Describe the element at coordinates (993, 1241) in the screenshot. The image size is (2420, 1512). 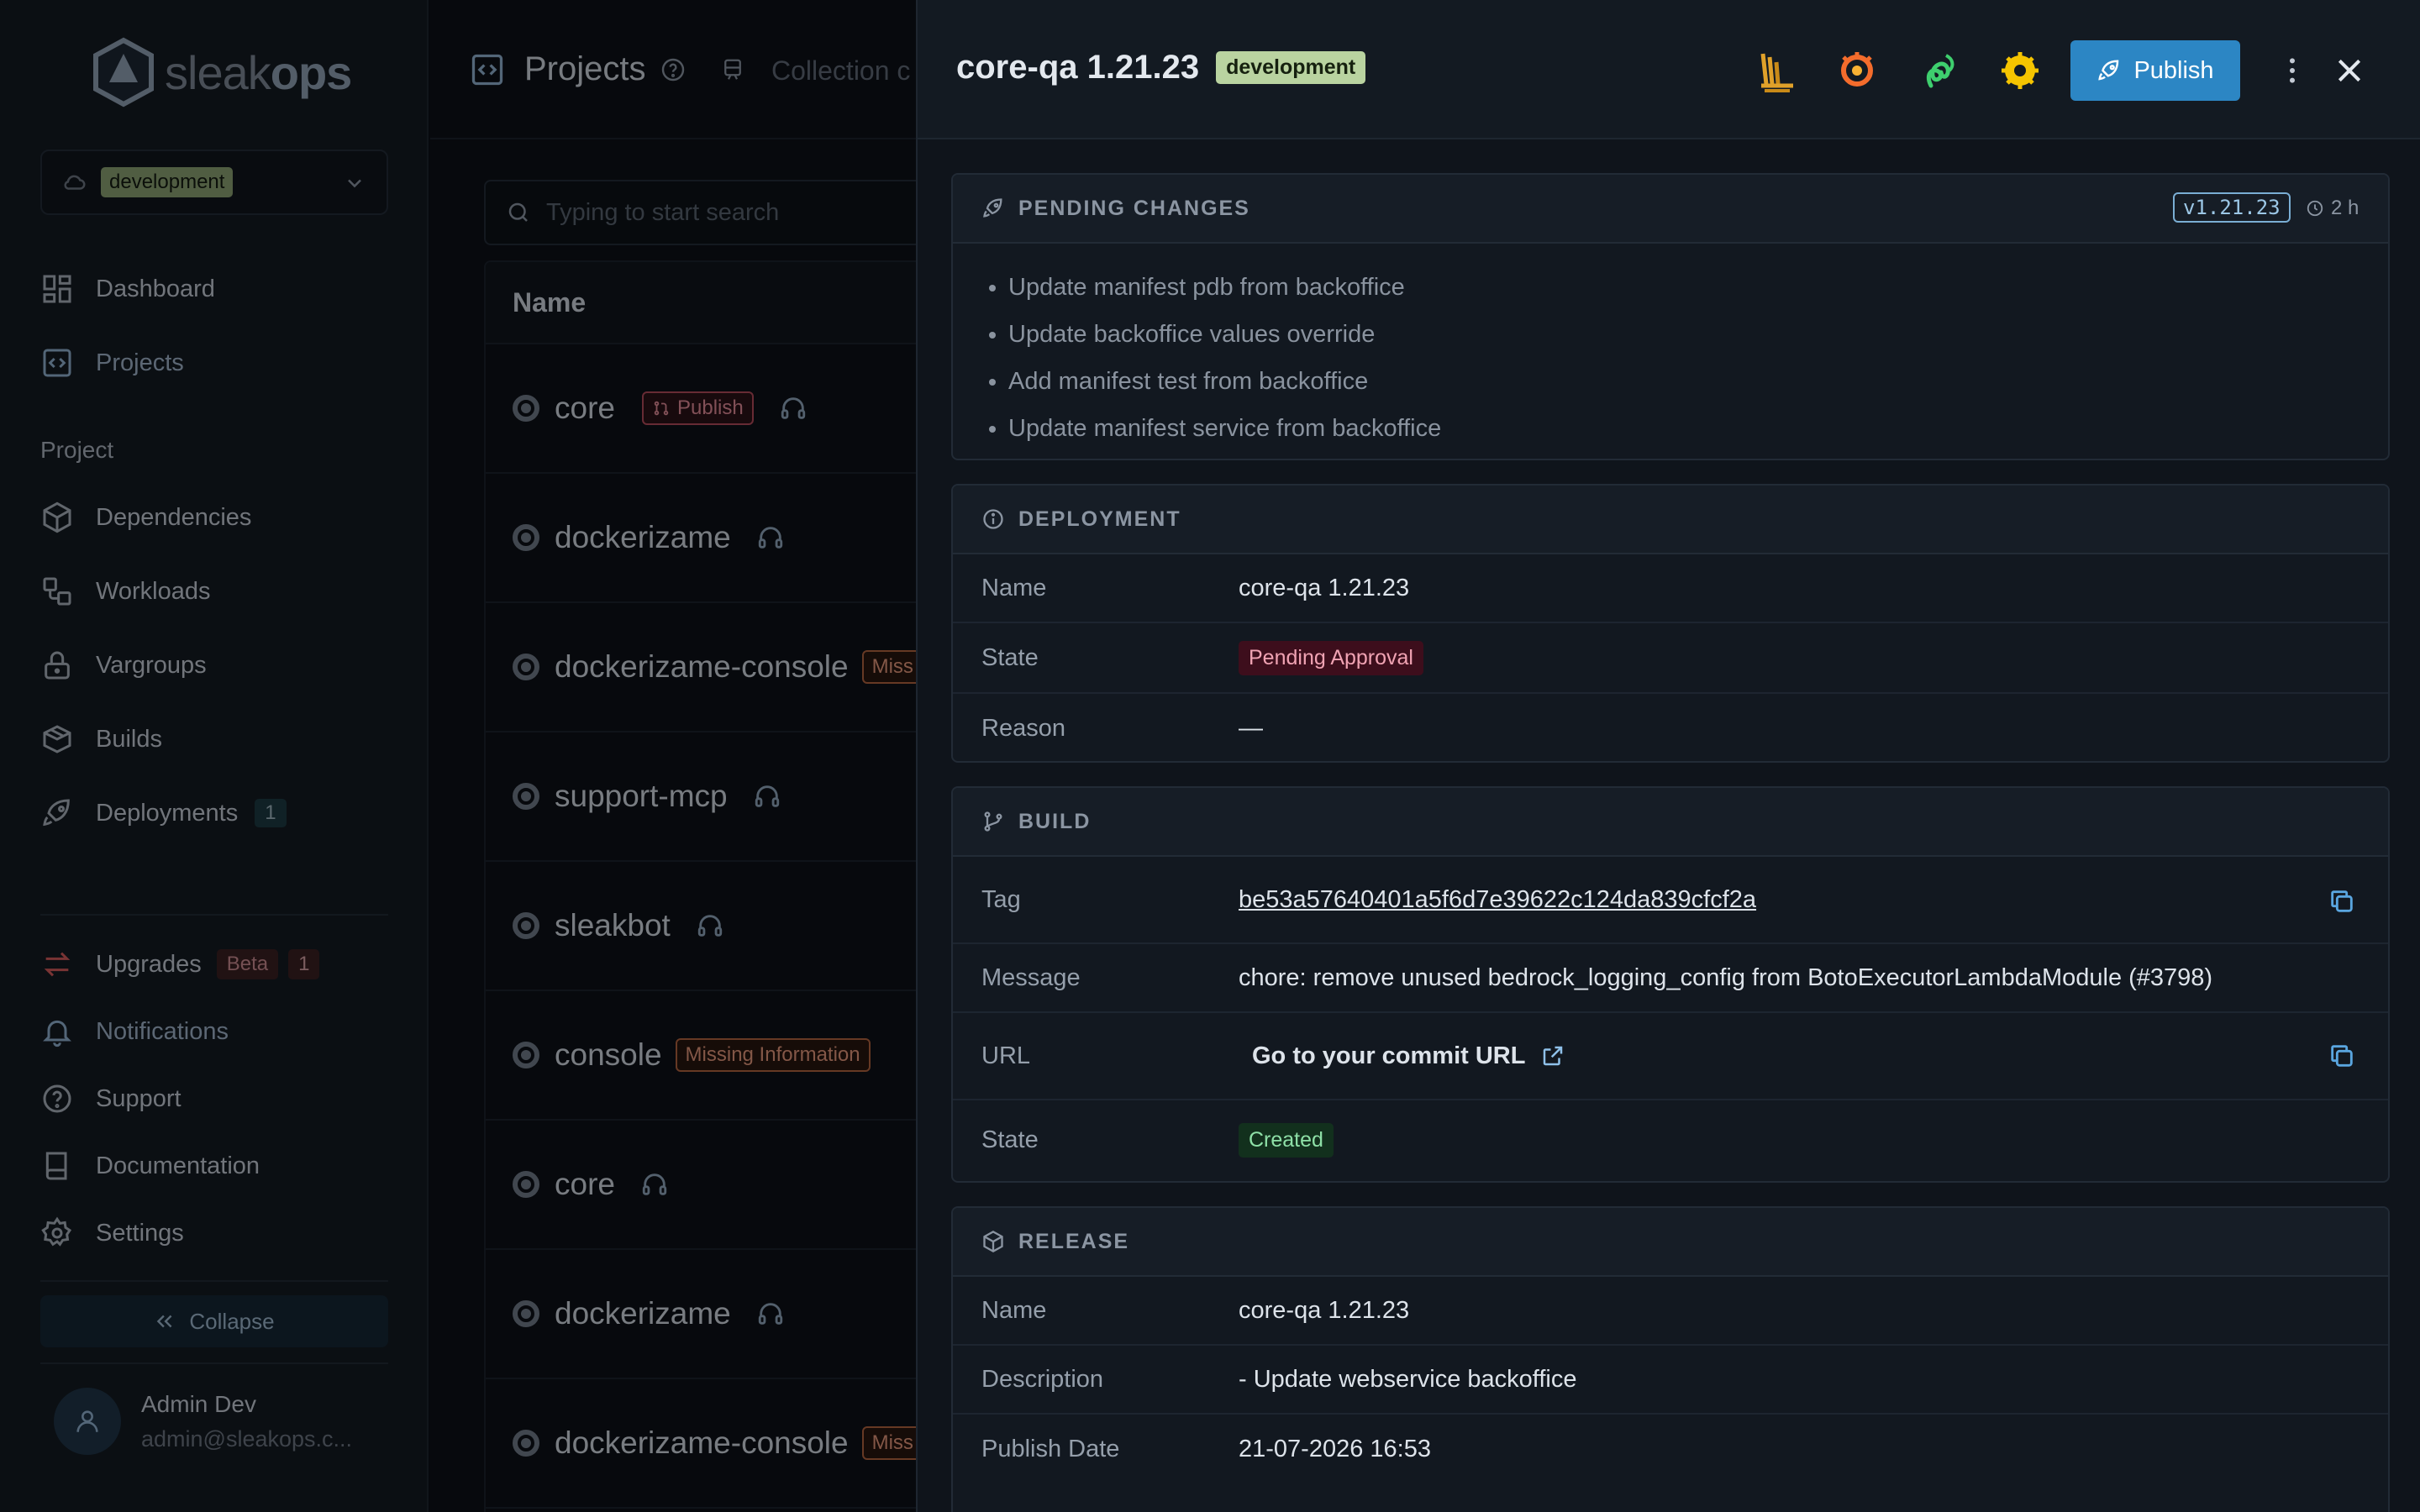
I see `package-icon` at that location.